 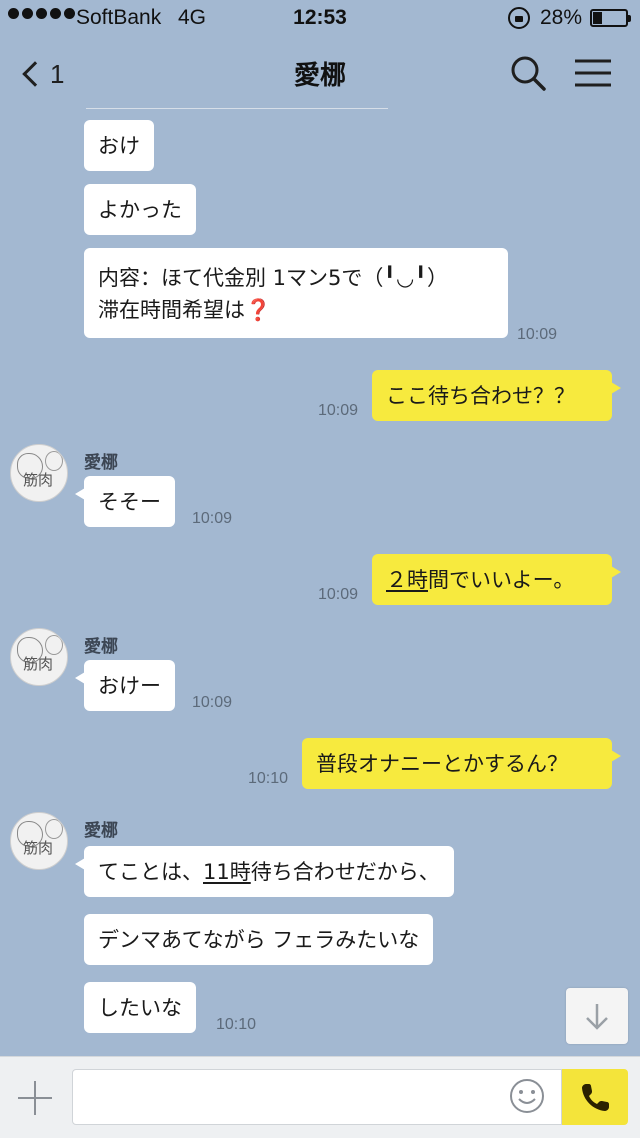 I want to click on message-input-bar, so click(x=320, y=1097).